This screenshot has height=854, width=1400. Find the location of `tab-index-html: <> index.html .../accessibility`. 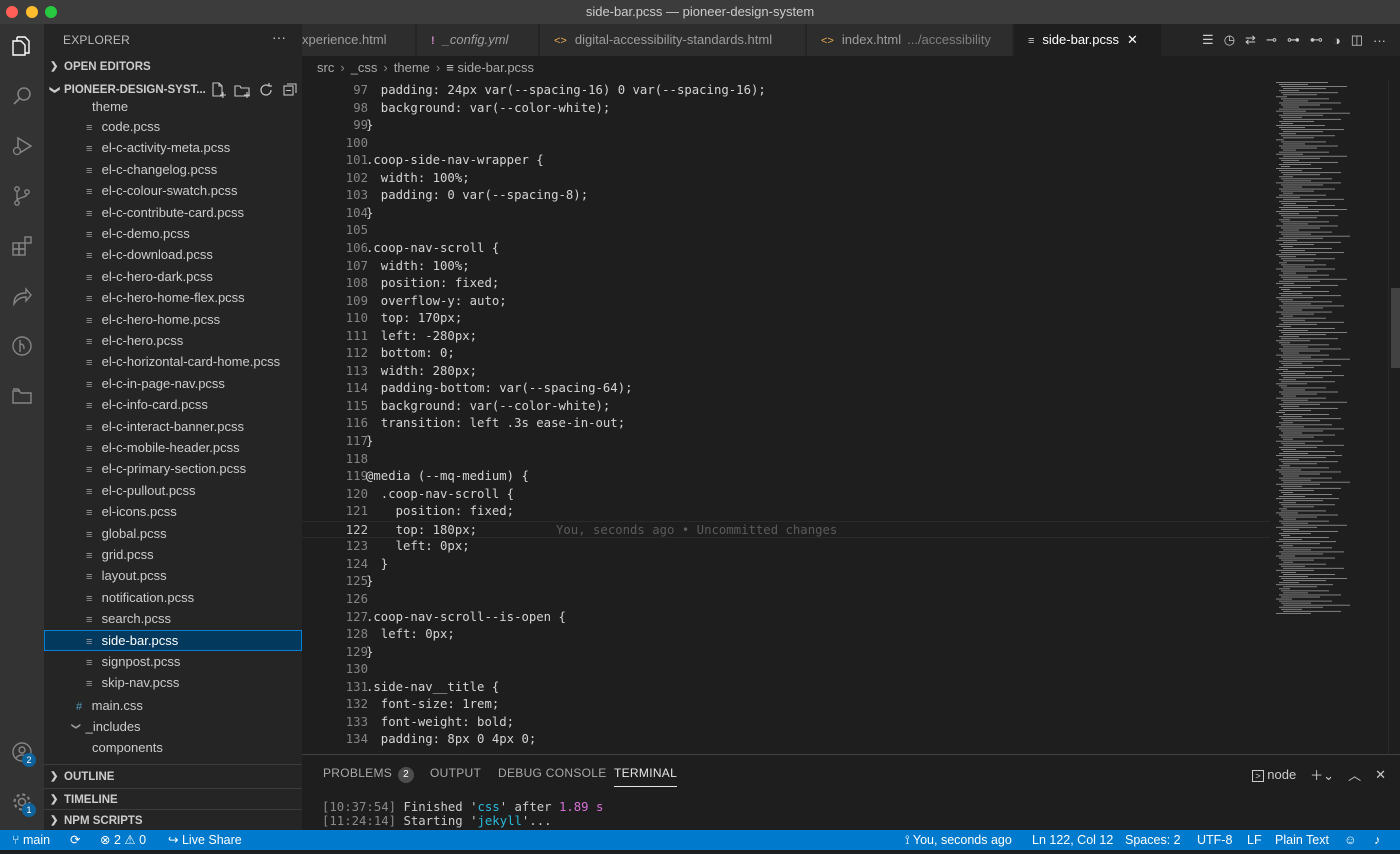

tab-index-html: <> index.html .../accessibility is located at coordinates (910, 40).